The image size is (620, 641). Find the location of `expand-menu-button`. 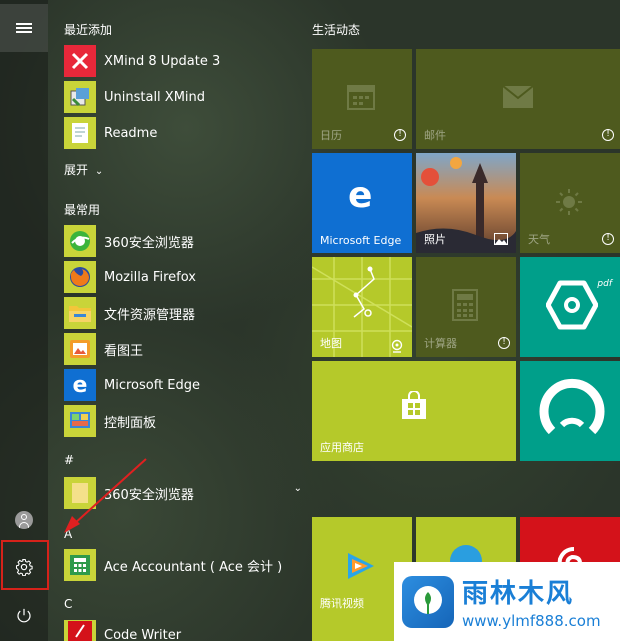

expand-menu-button is located at coordinates (24, 28).